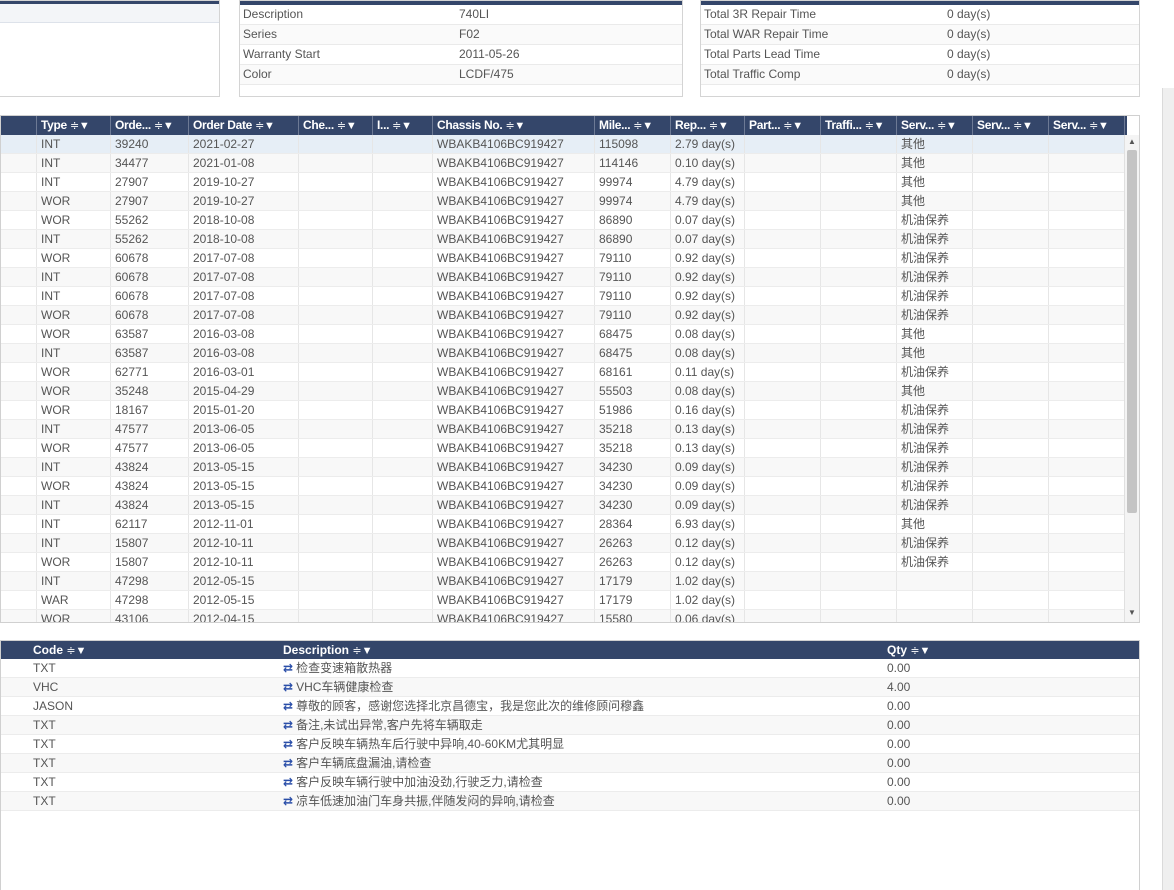  I want to click on column-header: Part... ≑▼, so click(783, 125).